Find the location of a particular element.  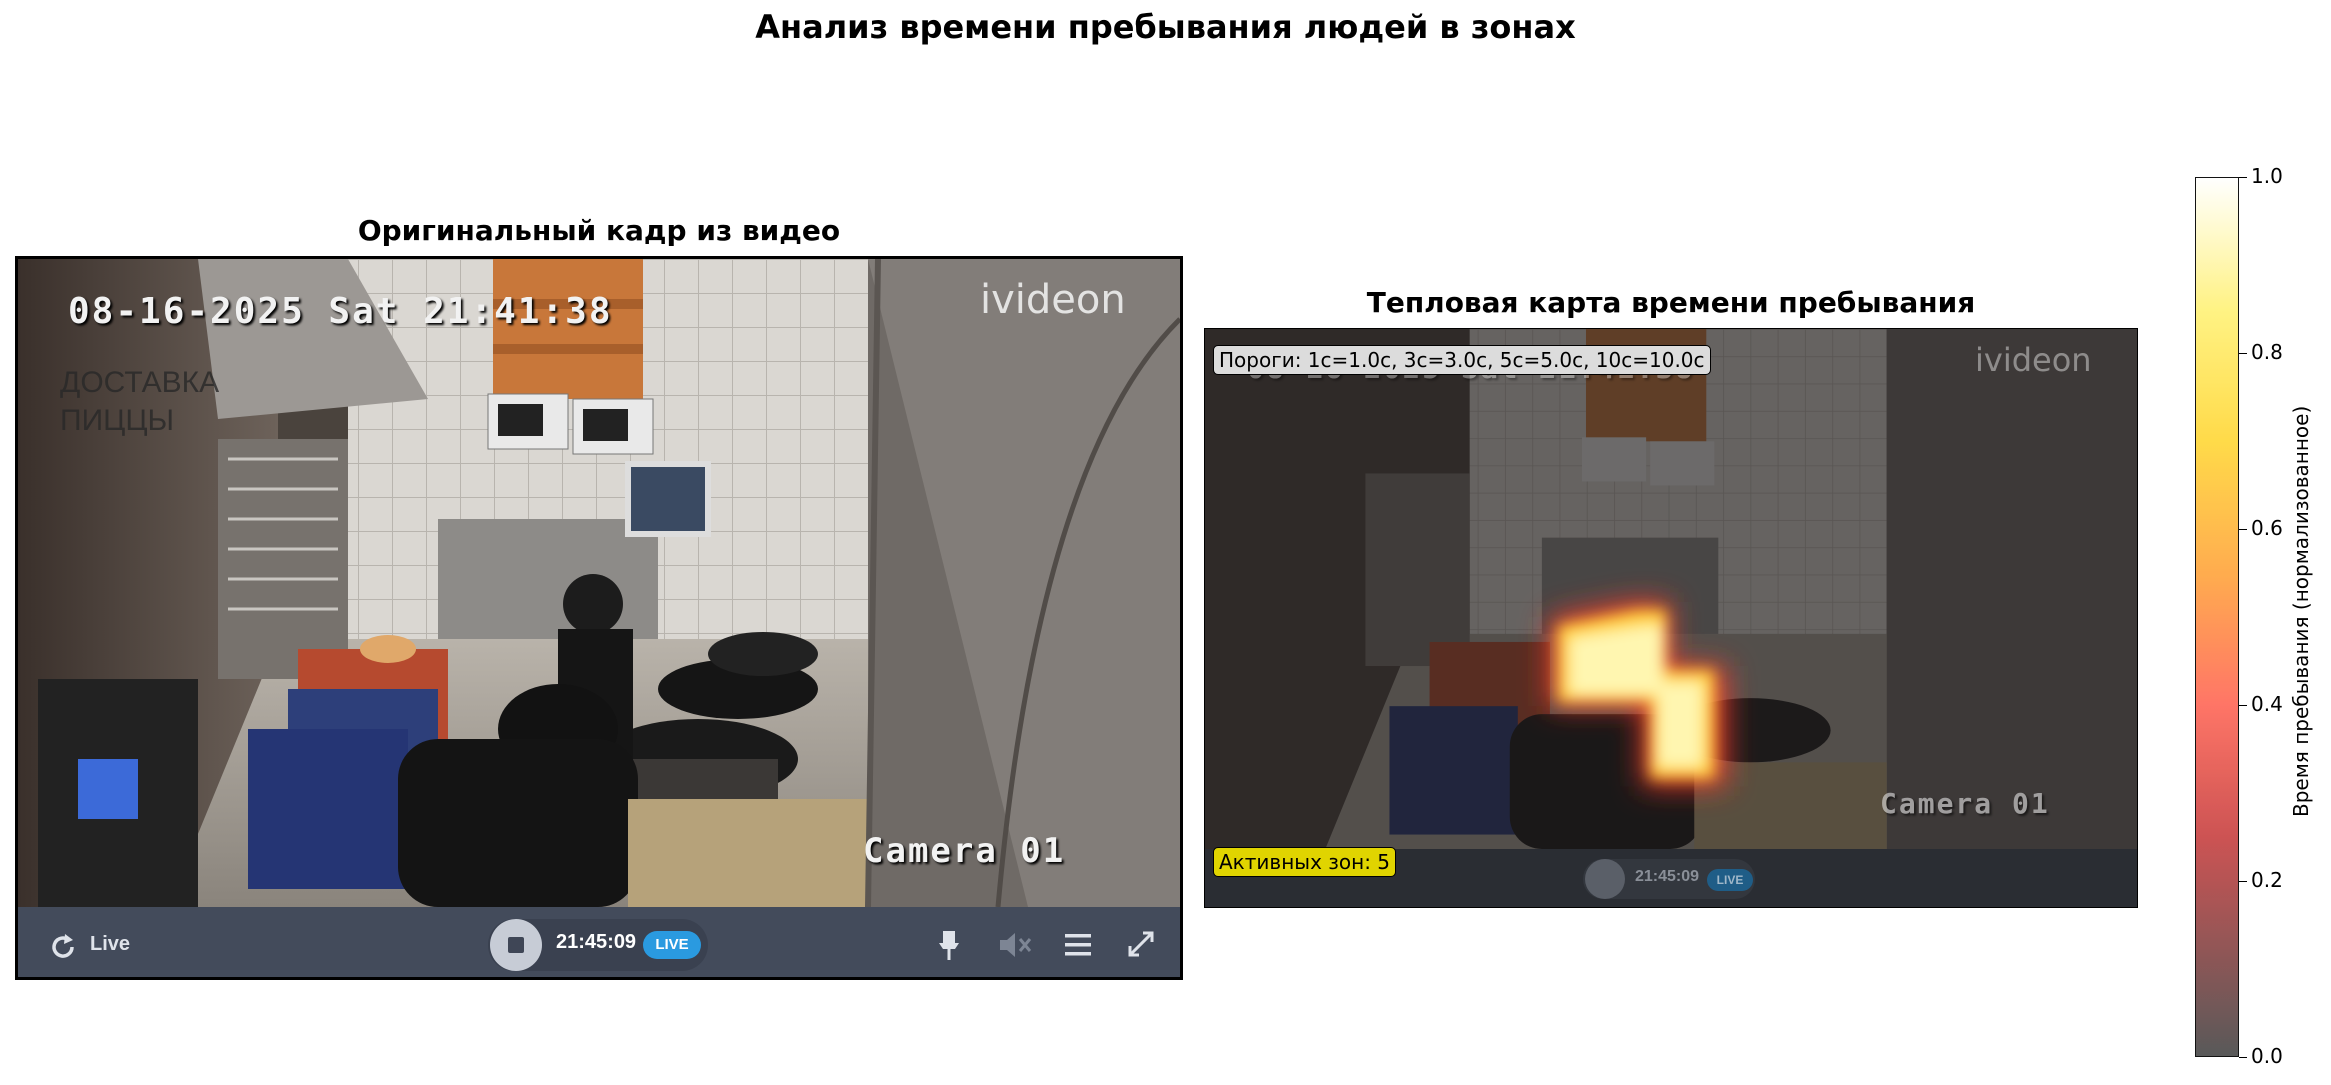

left-panel-title: Оригинальный кадр из видео is located at coordinates (599, 230).